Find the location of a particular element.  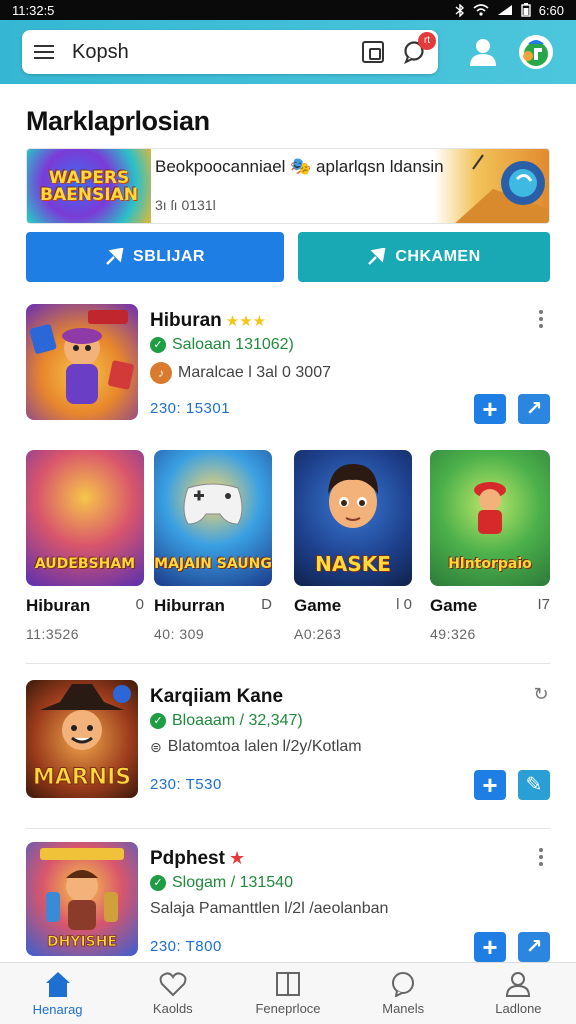

item-thumbnail: DHYISHE is located at coordinates (82, 899).